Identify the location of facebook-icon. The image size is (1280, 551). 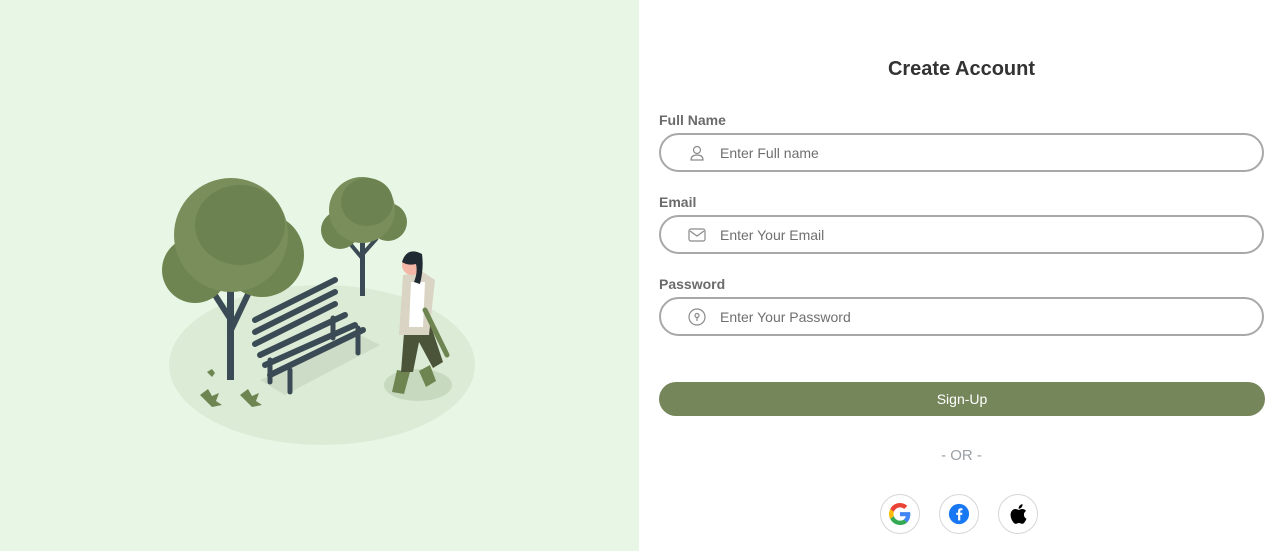
(959, 514).